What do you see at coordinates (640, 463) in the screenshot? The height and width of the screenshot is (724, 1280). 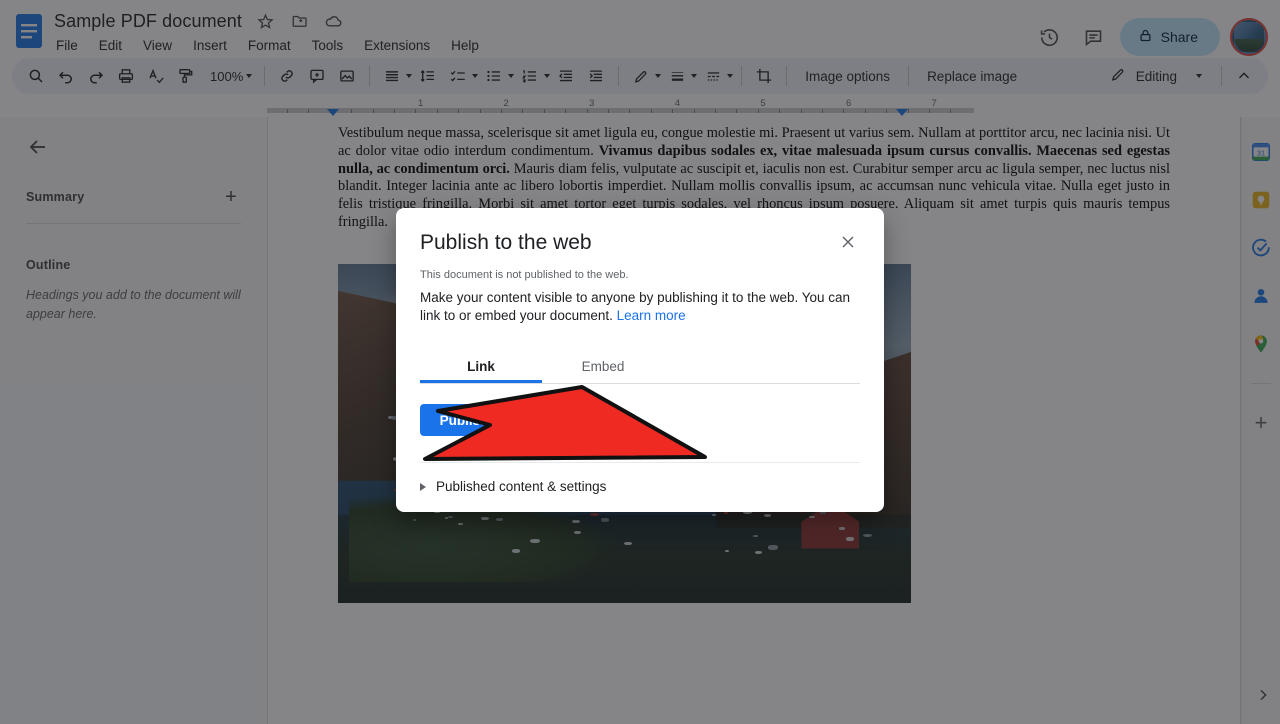 I see `dialog-divider` at bounding box center [640, 463].